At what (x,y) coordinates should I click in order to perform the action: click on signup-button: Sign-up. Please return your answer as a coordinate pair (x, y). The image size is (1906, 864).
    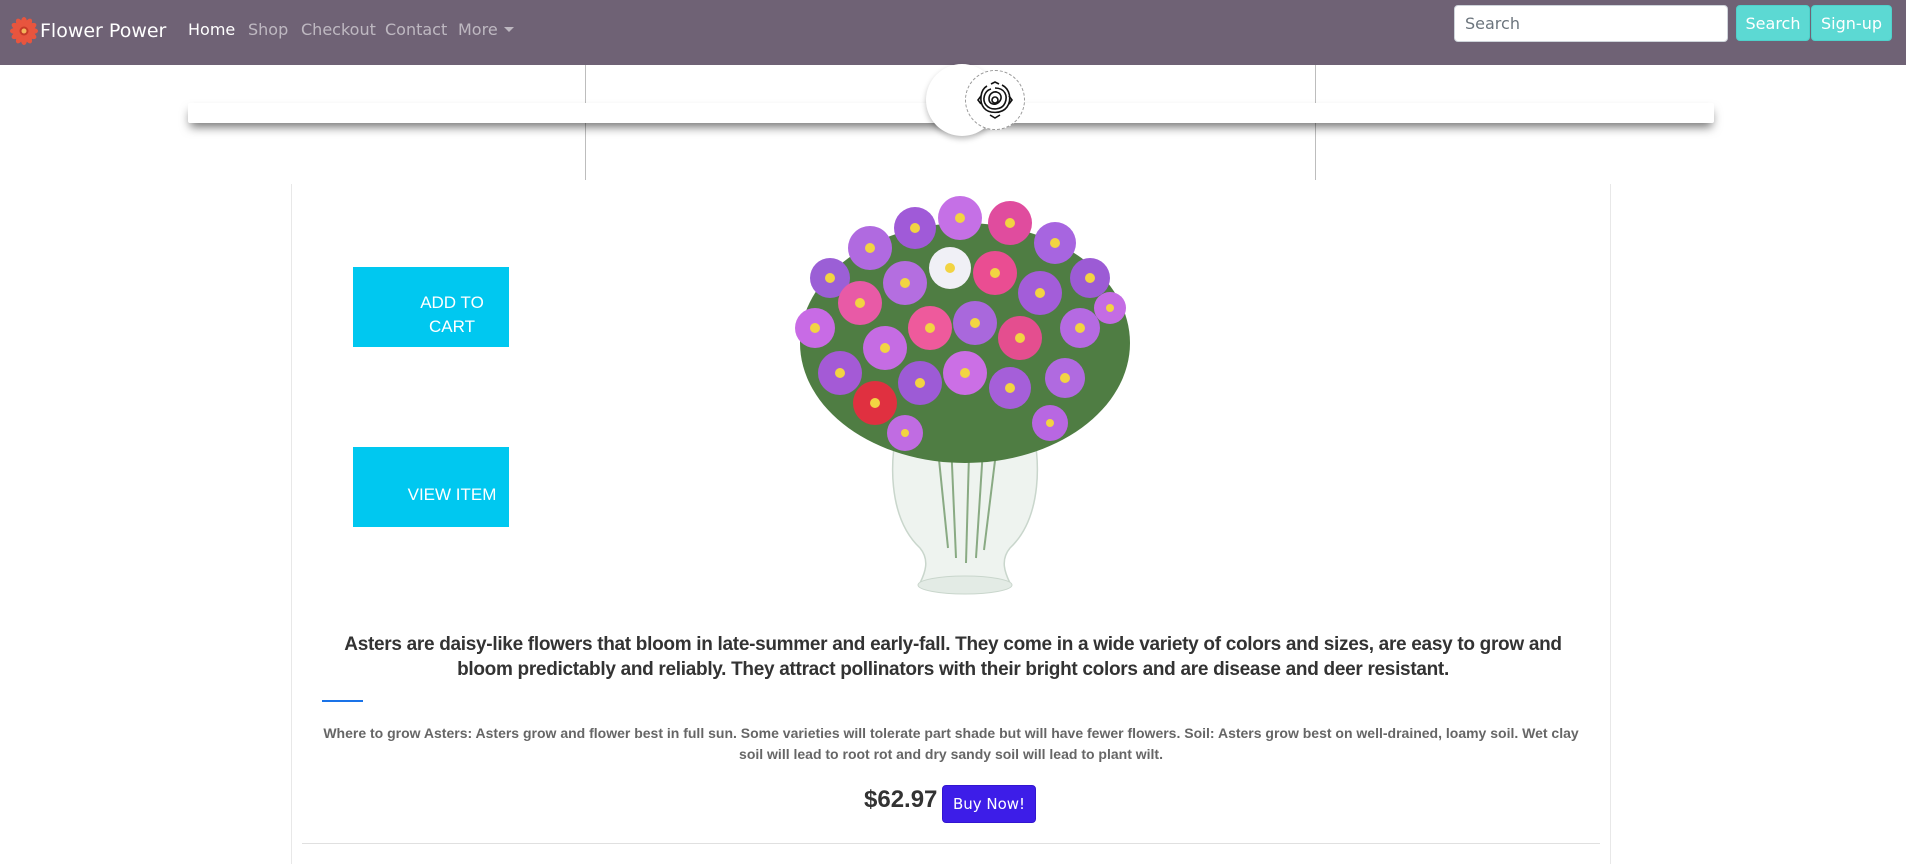
    Looking at the image, I should click on (1851, 23).